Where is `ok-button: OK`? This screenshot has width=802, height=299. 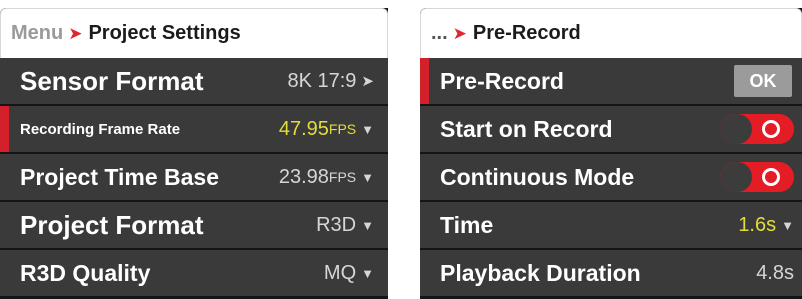
ok-button: OK is located at coordinates (763, 81).